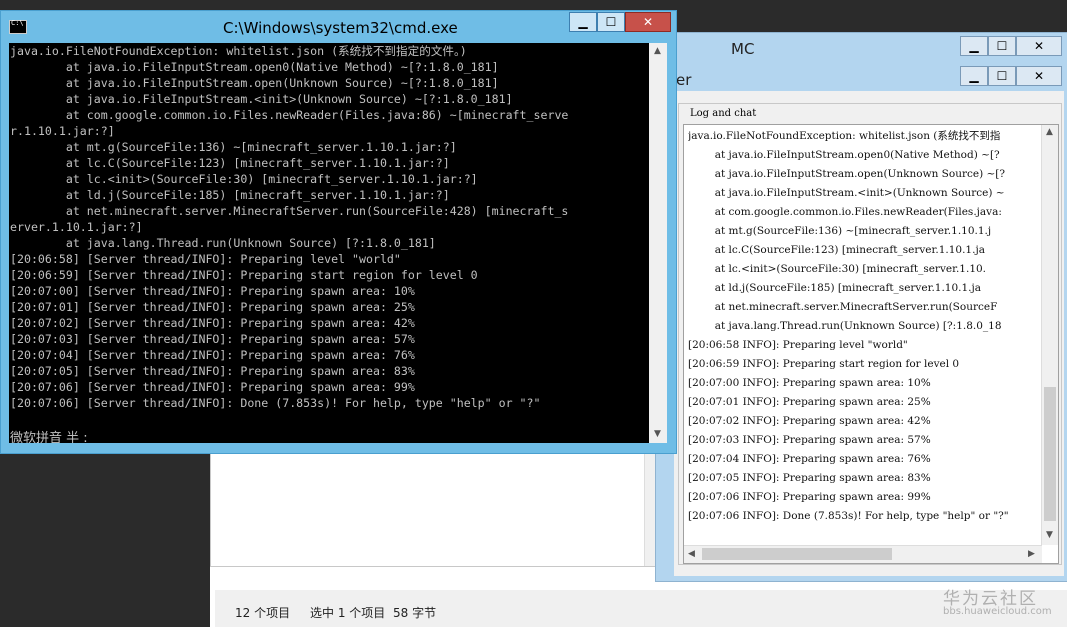 The image size is (1067, 627). I want to click on mc-title-bar: MC ▁ ☐ ✕, so click(861, 49).